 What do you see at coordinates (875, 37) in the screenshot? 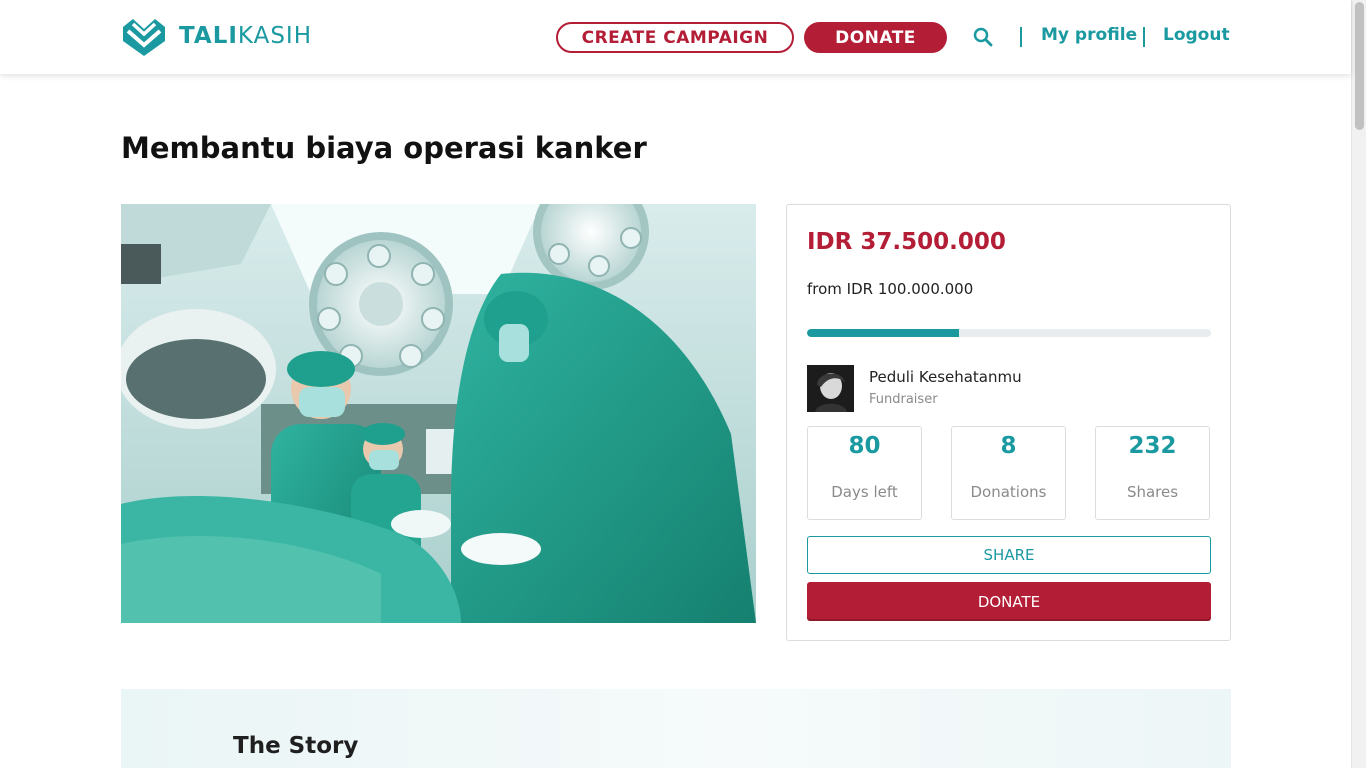
I see `header-donate-button: DONATE` at bounding box center [875, 37].